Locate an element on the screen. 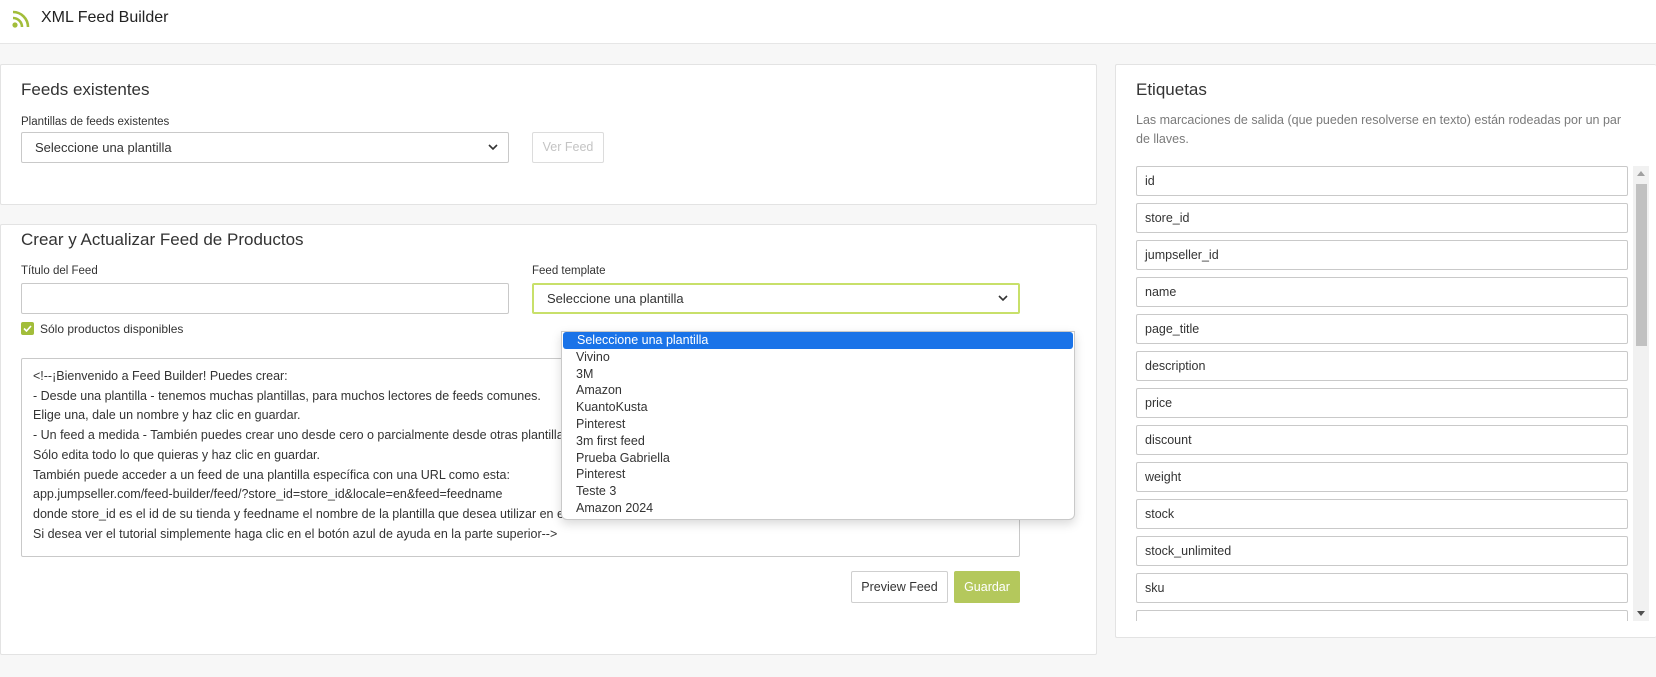 The image size is (1656, 677). tag-item: sku is located at coordinates (1382, 588).